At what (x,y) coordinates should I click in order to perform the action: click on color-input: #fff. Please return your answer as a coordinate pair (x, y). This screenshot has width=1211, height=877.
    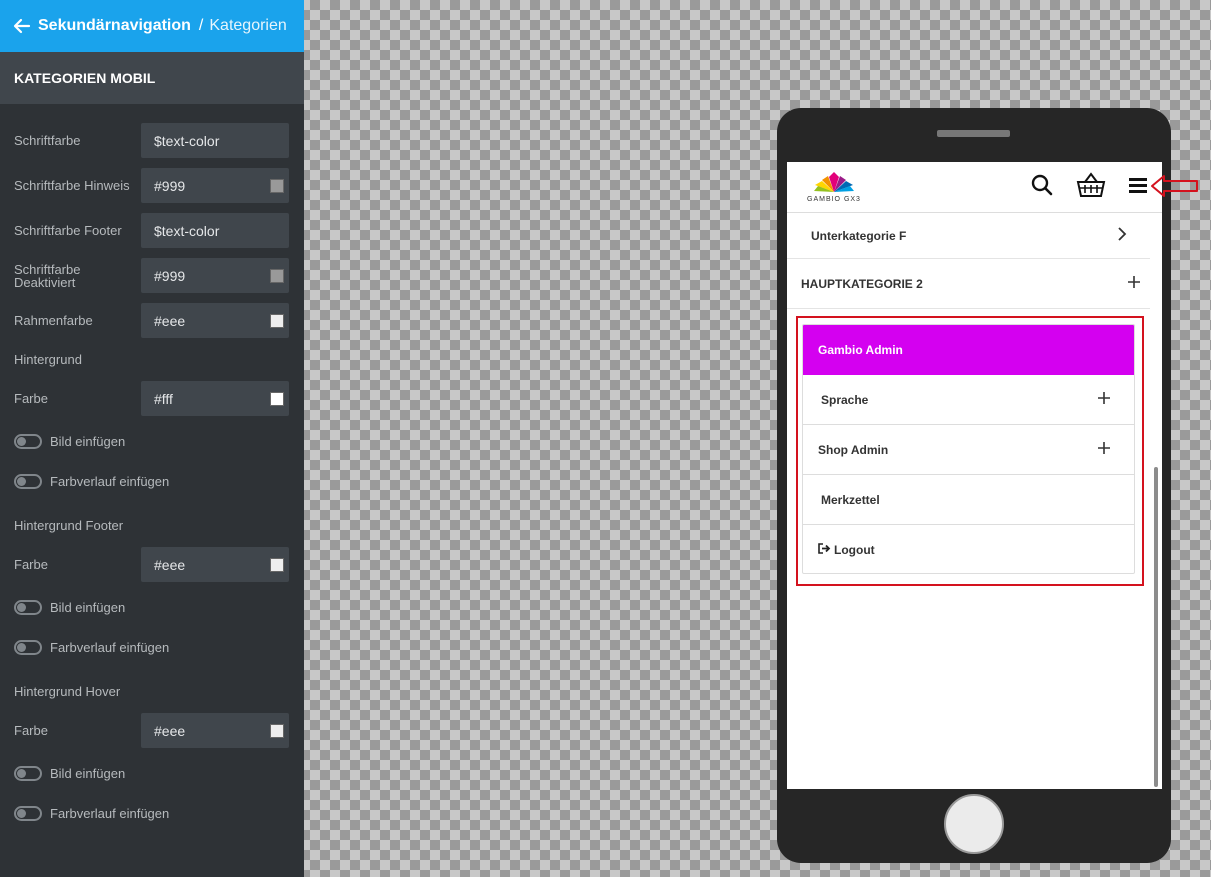
    Looking at the image, I should click on (215, 398).